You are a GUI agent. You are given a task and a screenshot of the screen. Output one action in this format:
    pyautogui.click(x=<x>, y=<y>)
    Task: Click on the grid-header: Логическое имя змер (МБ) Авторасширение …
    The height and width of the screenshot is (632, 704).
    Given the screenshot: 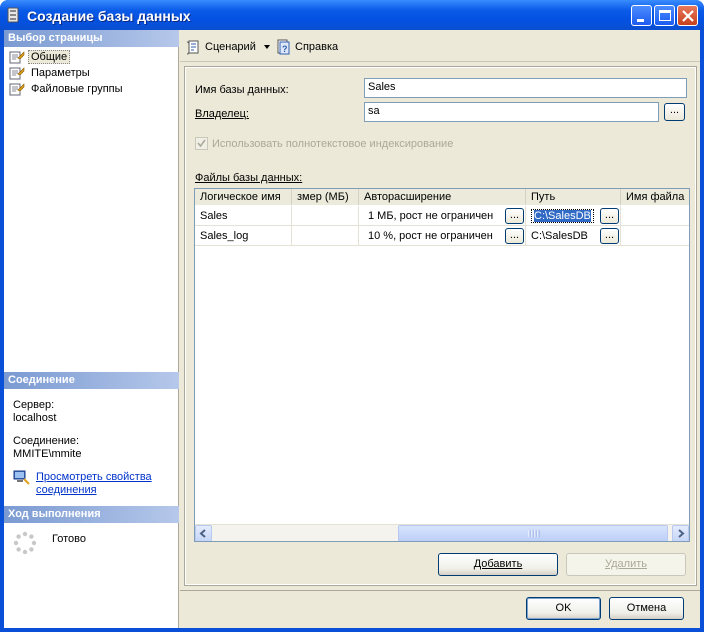 What is the action you would take?
    pyautogui.click(x=442, y=197)
    